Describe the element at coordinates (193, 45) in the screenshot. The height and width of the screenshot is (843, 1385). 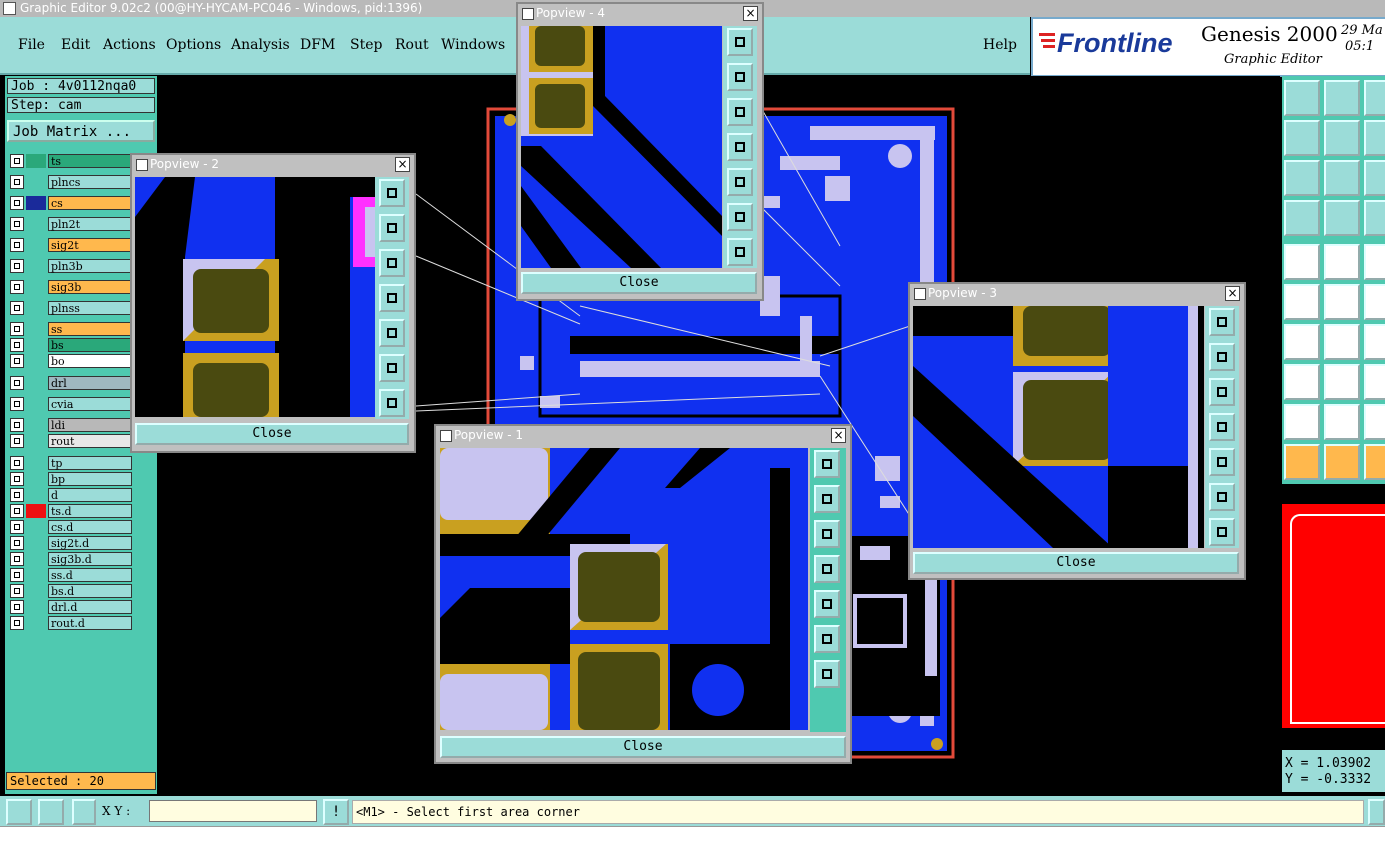
I see `menu-options: Options` at that location.